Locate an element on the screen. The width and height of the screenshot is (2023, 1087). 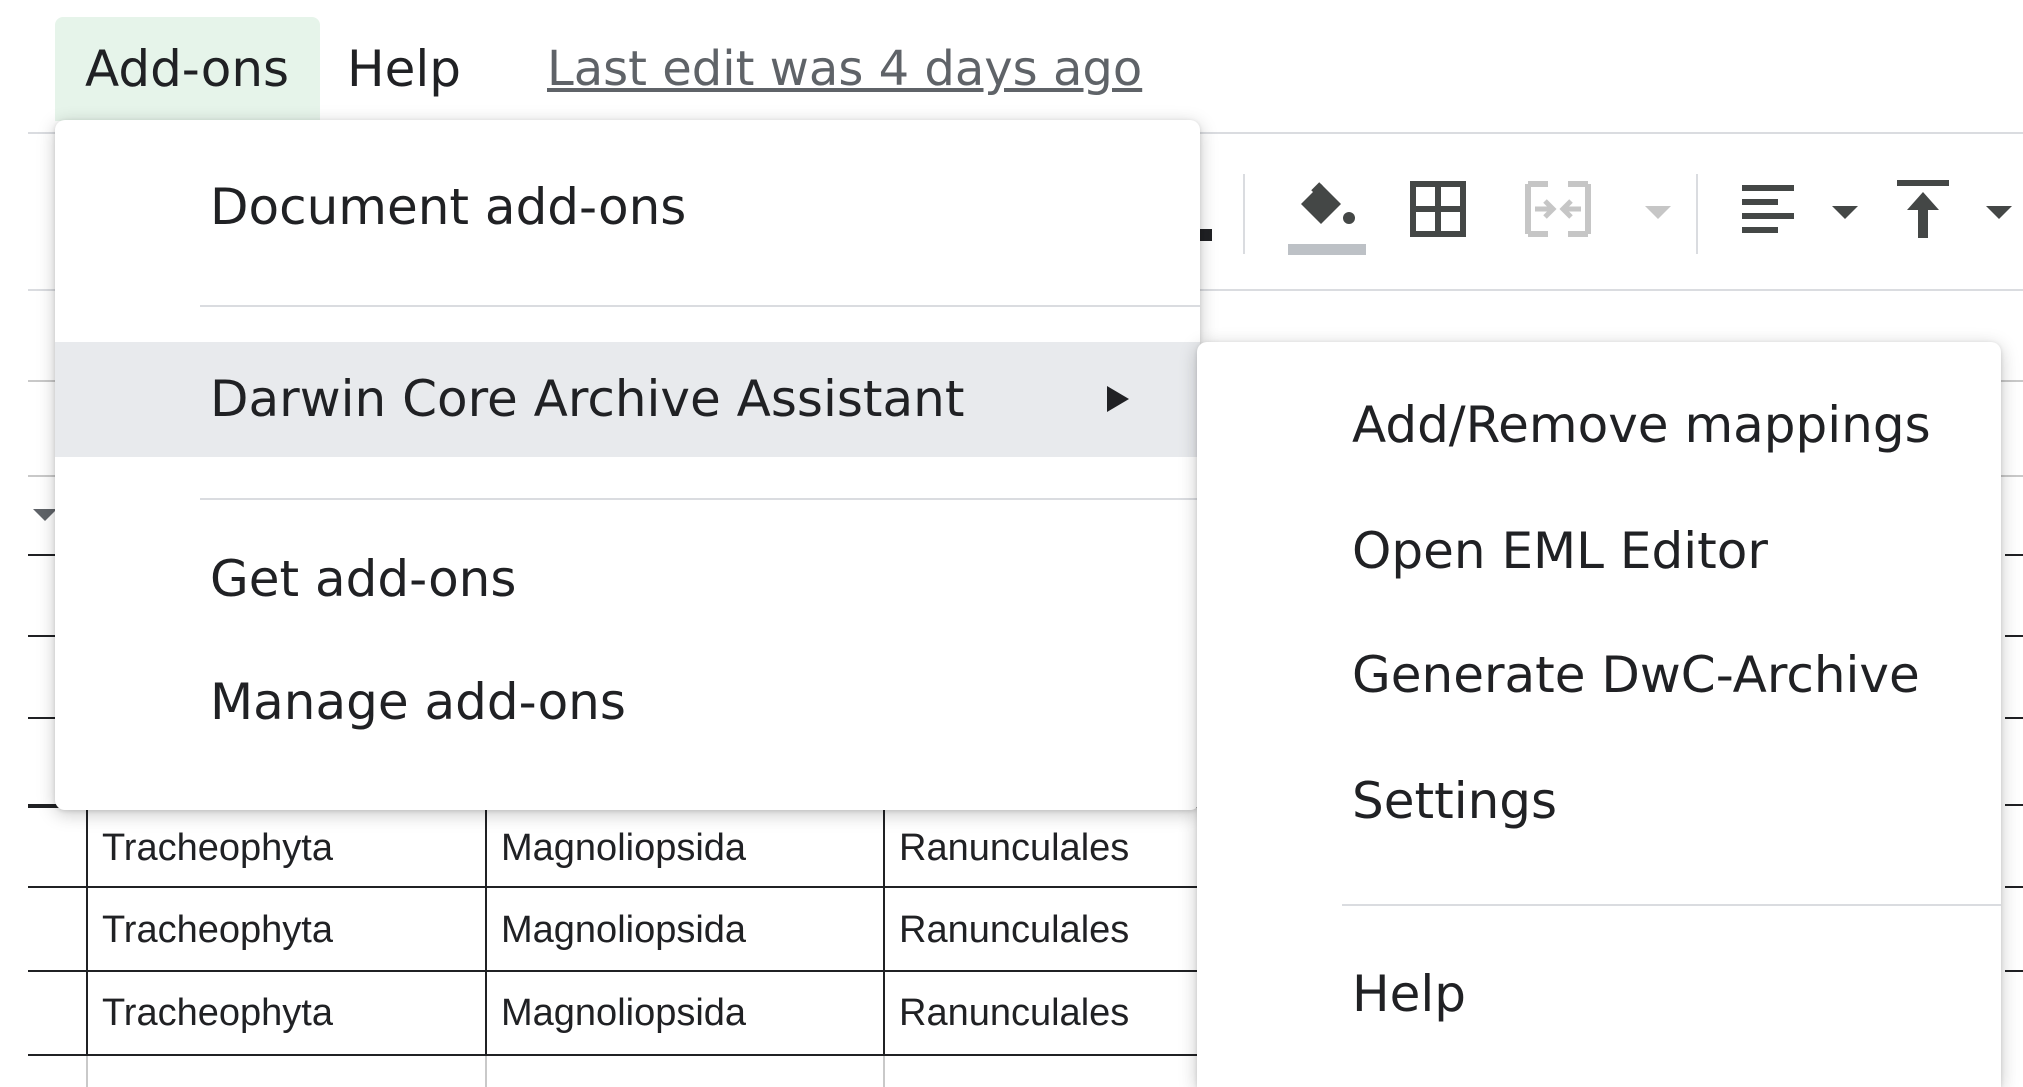
menu-item-help: Help is located at coordinates (1599, 994).